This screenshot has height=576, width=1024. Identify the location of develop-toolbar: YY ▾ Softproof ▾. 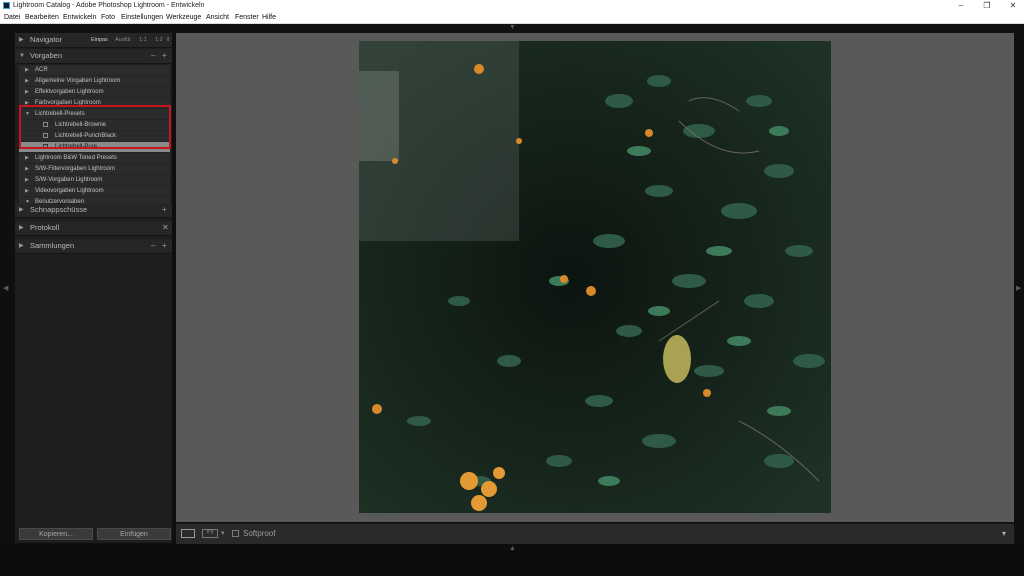
(595, 533).